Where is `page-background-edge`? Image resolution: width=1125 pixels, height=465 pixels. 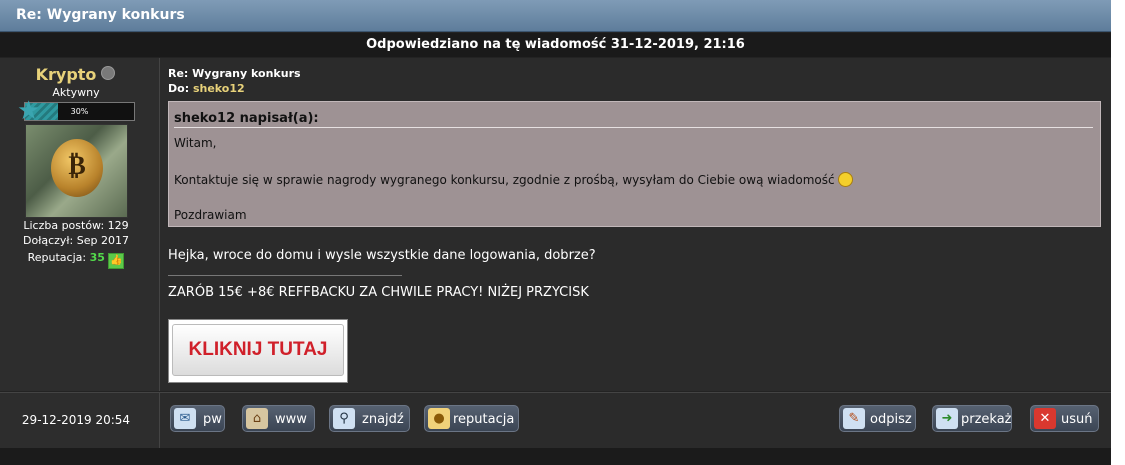 page-background-edge is located at coordinates (1118, 232).